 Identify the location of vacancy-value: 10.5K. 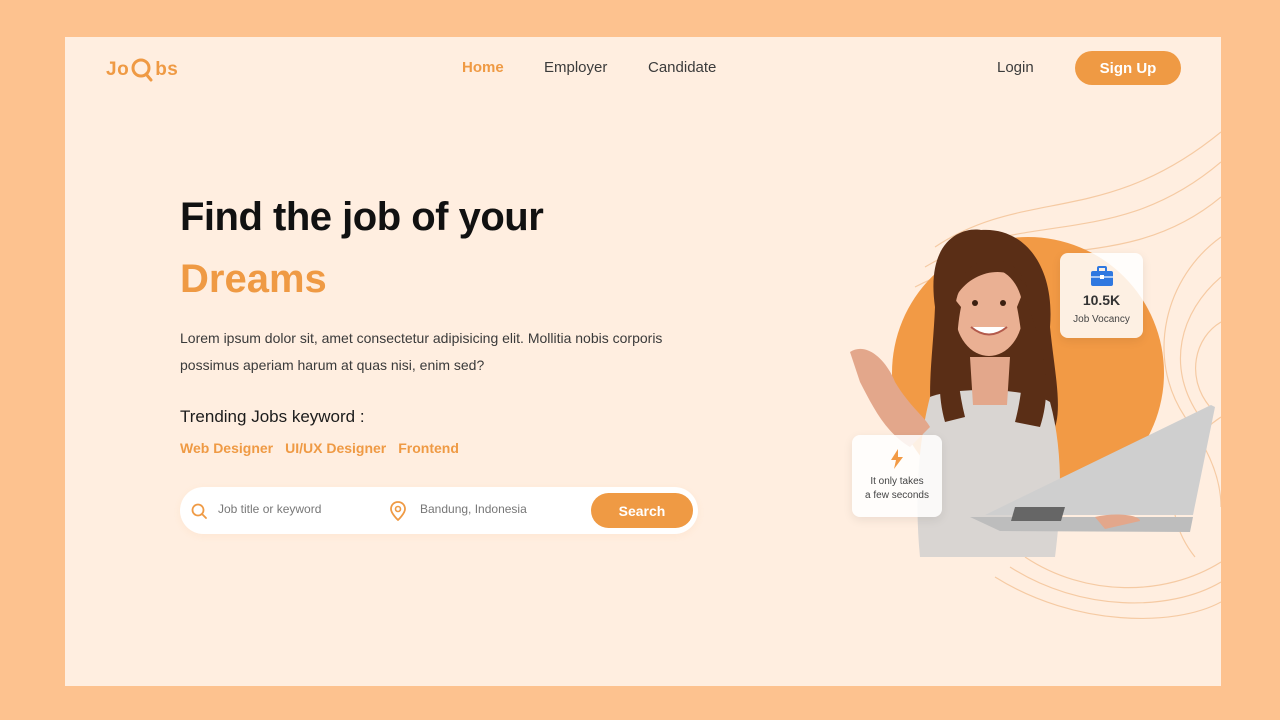
(1101, 300).